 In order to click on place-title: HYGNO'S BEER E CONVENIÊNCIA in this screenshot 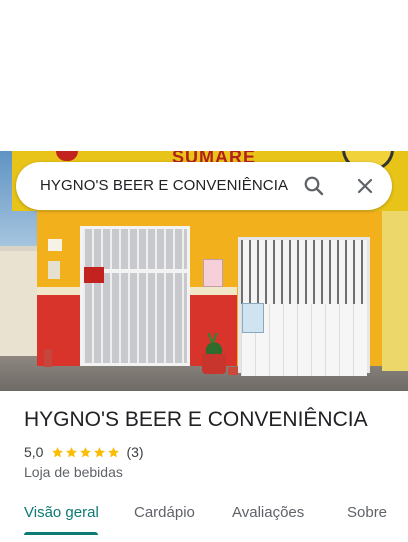, I will do `click(196, 419)`.